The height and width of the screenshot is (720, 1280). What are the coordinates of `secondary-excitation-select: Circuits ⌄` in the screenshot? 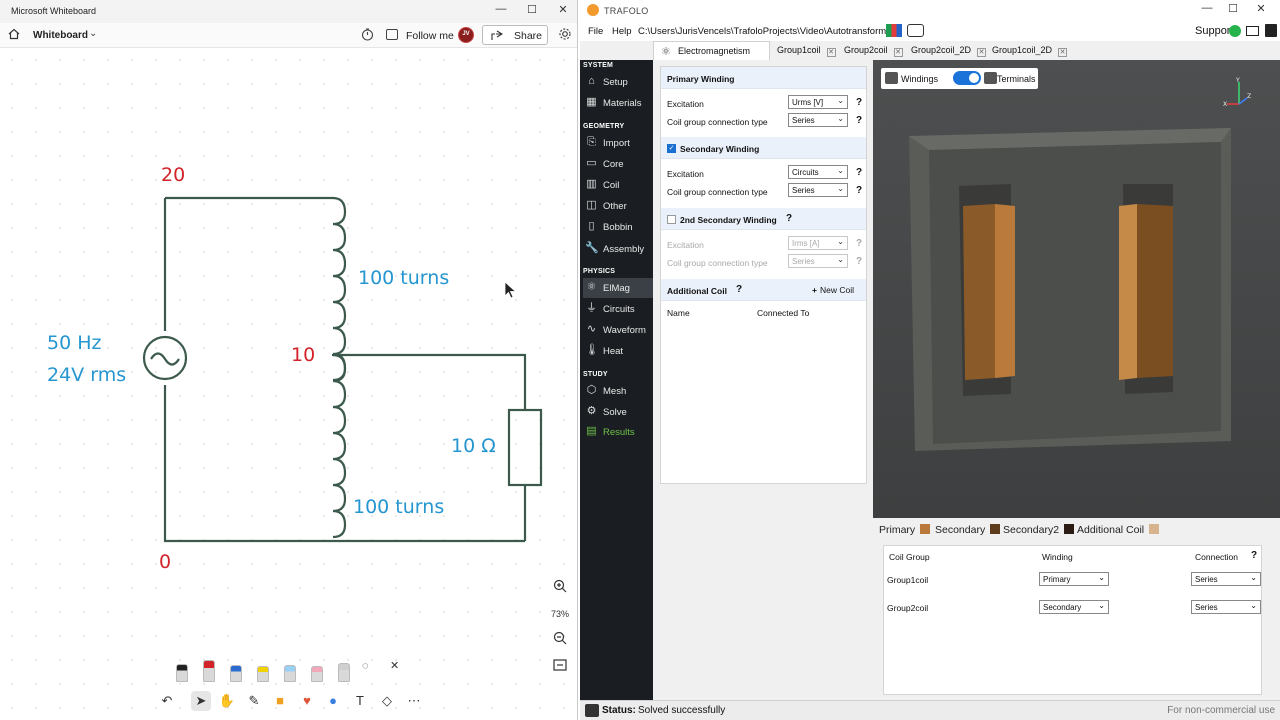 It's located at (818, 172).